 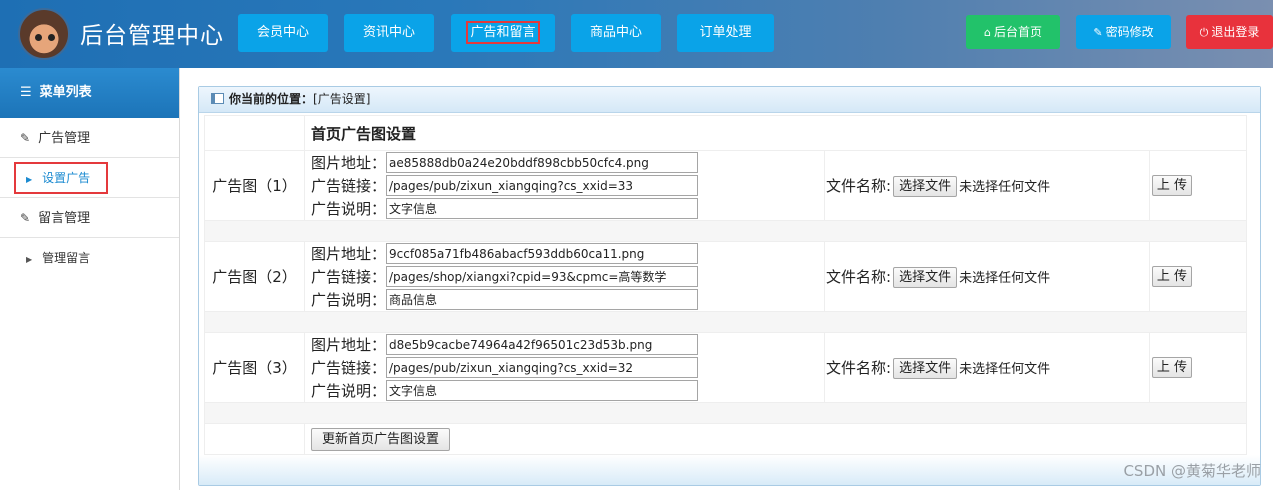 What do you see at coordinates (364, 133) in the screenshot?
I see `form-caption: 首页广告图设置` at bounding box center [364, 133].